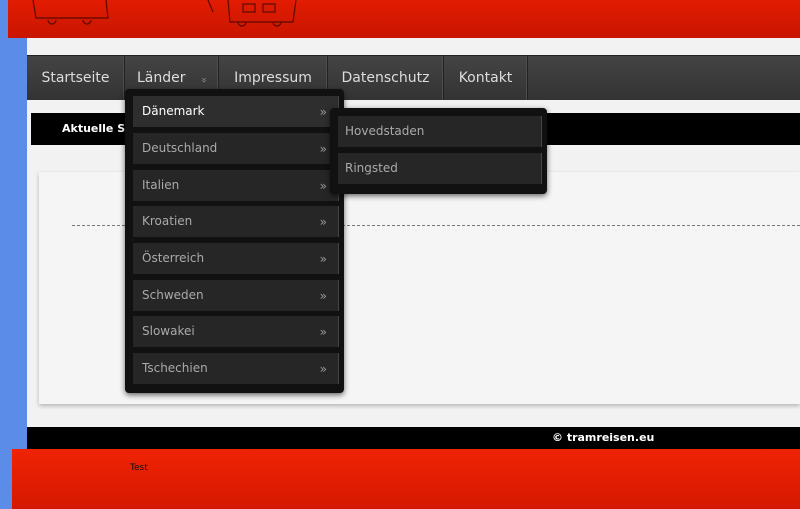 Image resolution: width=800 pixels, height=509 pixels. I want to click on dropdown-item-slowakei: Slowakei », so click(236, 331).